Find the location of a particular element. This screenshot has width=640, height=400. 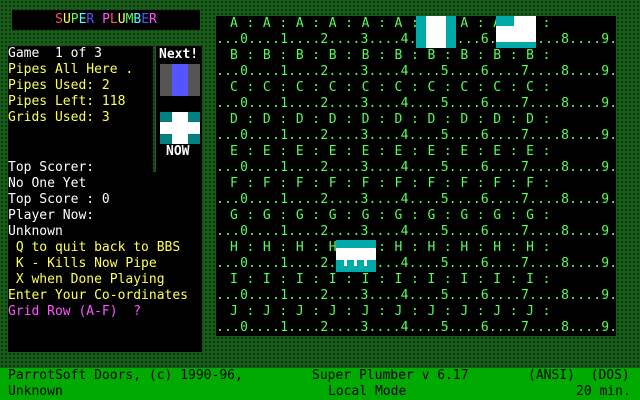

enter-coordinates: Enter Your Co-ordinates is located at coordinates (98, 295).